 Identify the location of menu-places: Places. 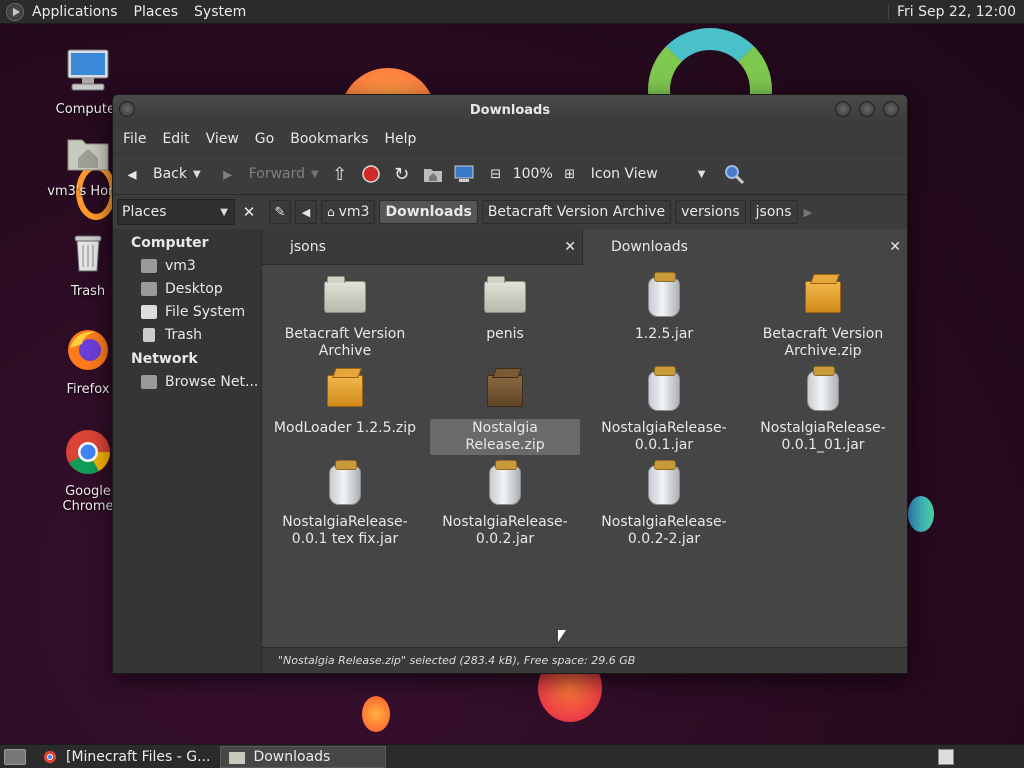
(156, 12).